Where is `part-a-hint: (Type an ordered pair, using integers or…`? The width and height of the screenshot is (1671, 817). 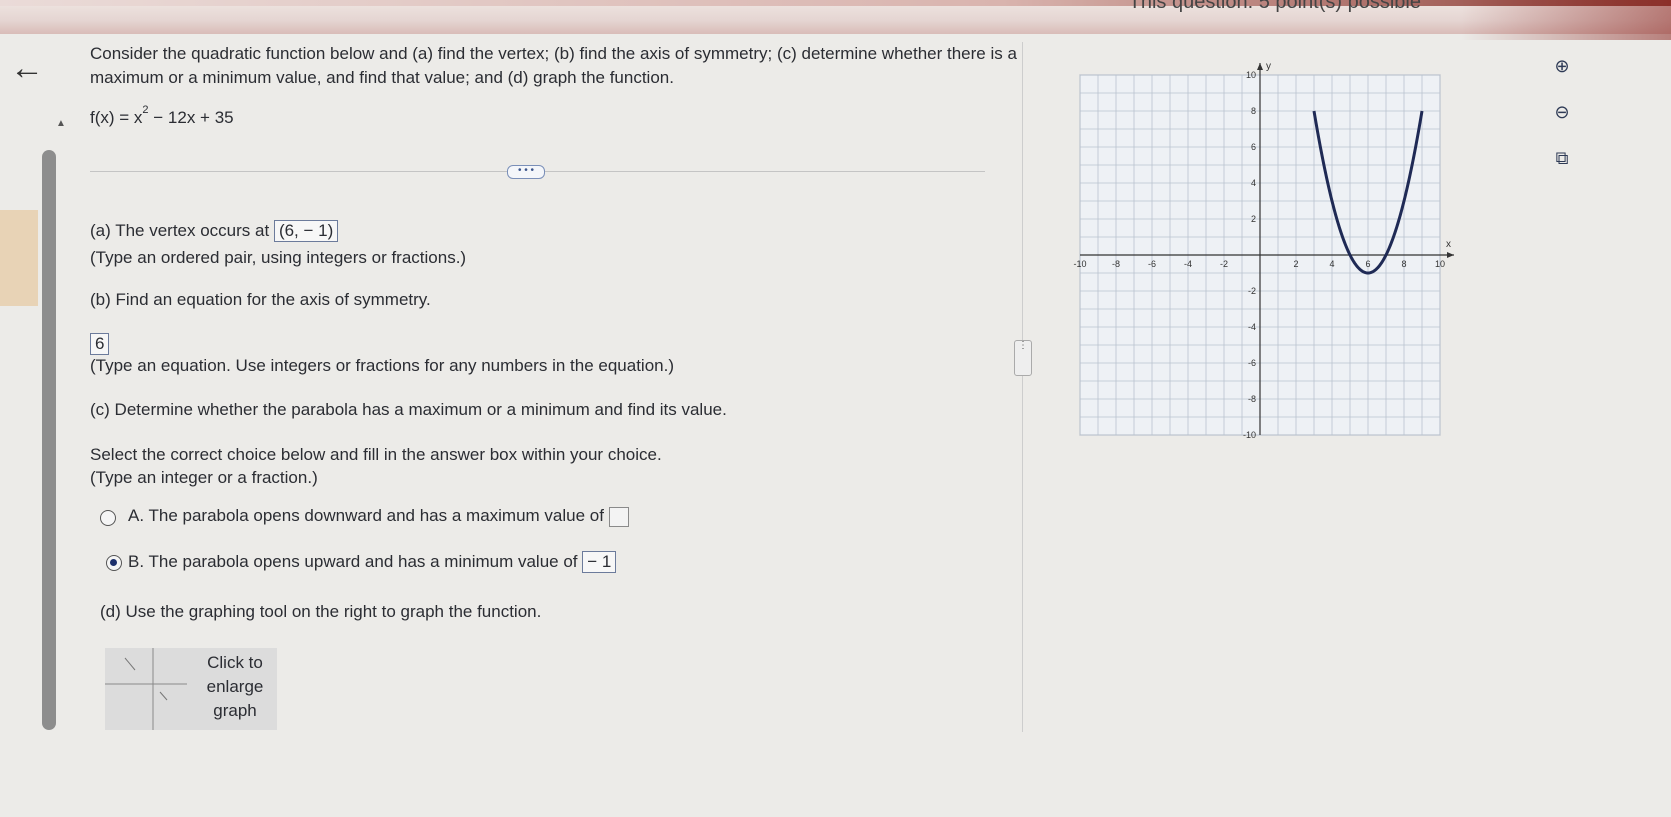
part-a-hint: (Type an ordered pair, using integers or… is located at coordinates (278, 257).